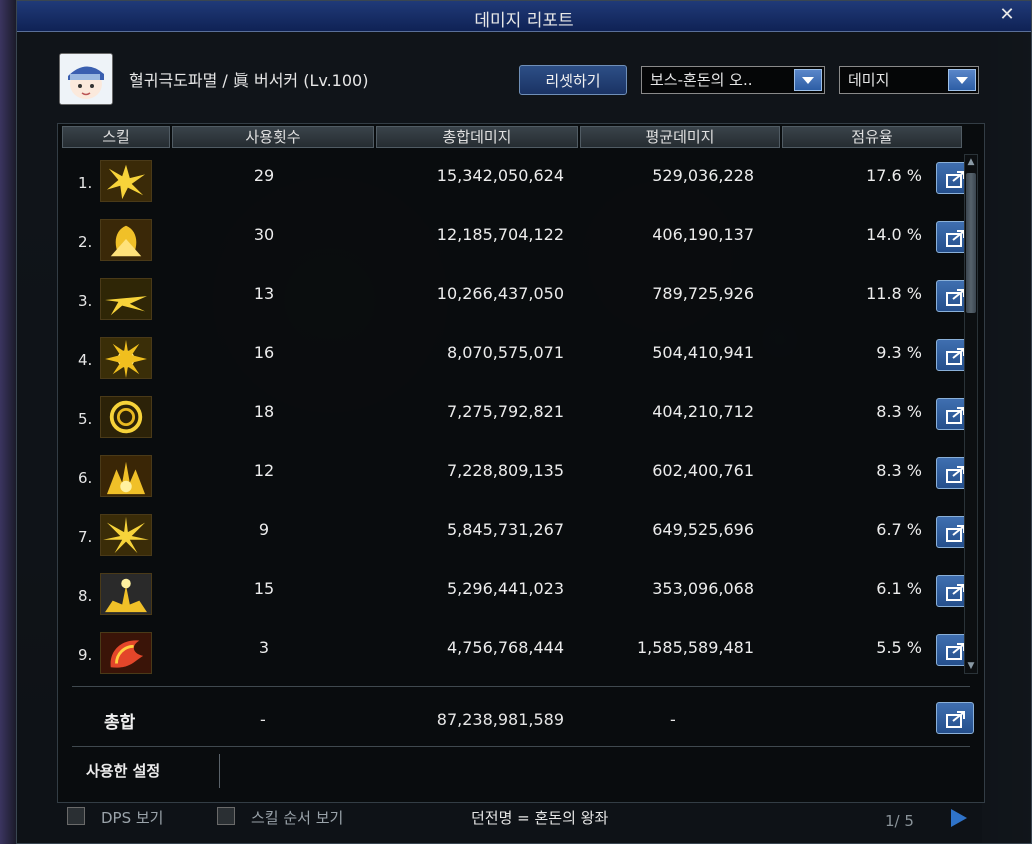 The height and width of the screenshot is (844, 1032). What do you see at coordinates (120, 723) in the screenshot?
I see `summary-label: 총합` at bounding box center [120, 723].